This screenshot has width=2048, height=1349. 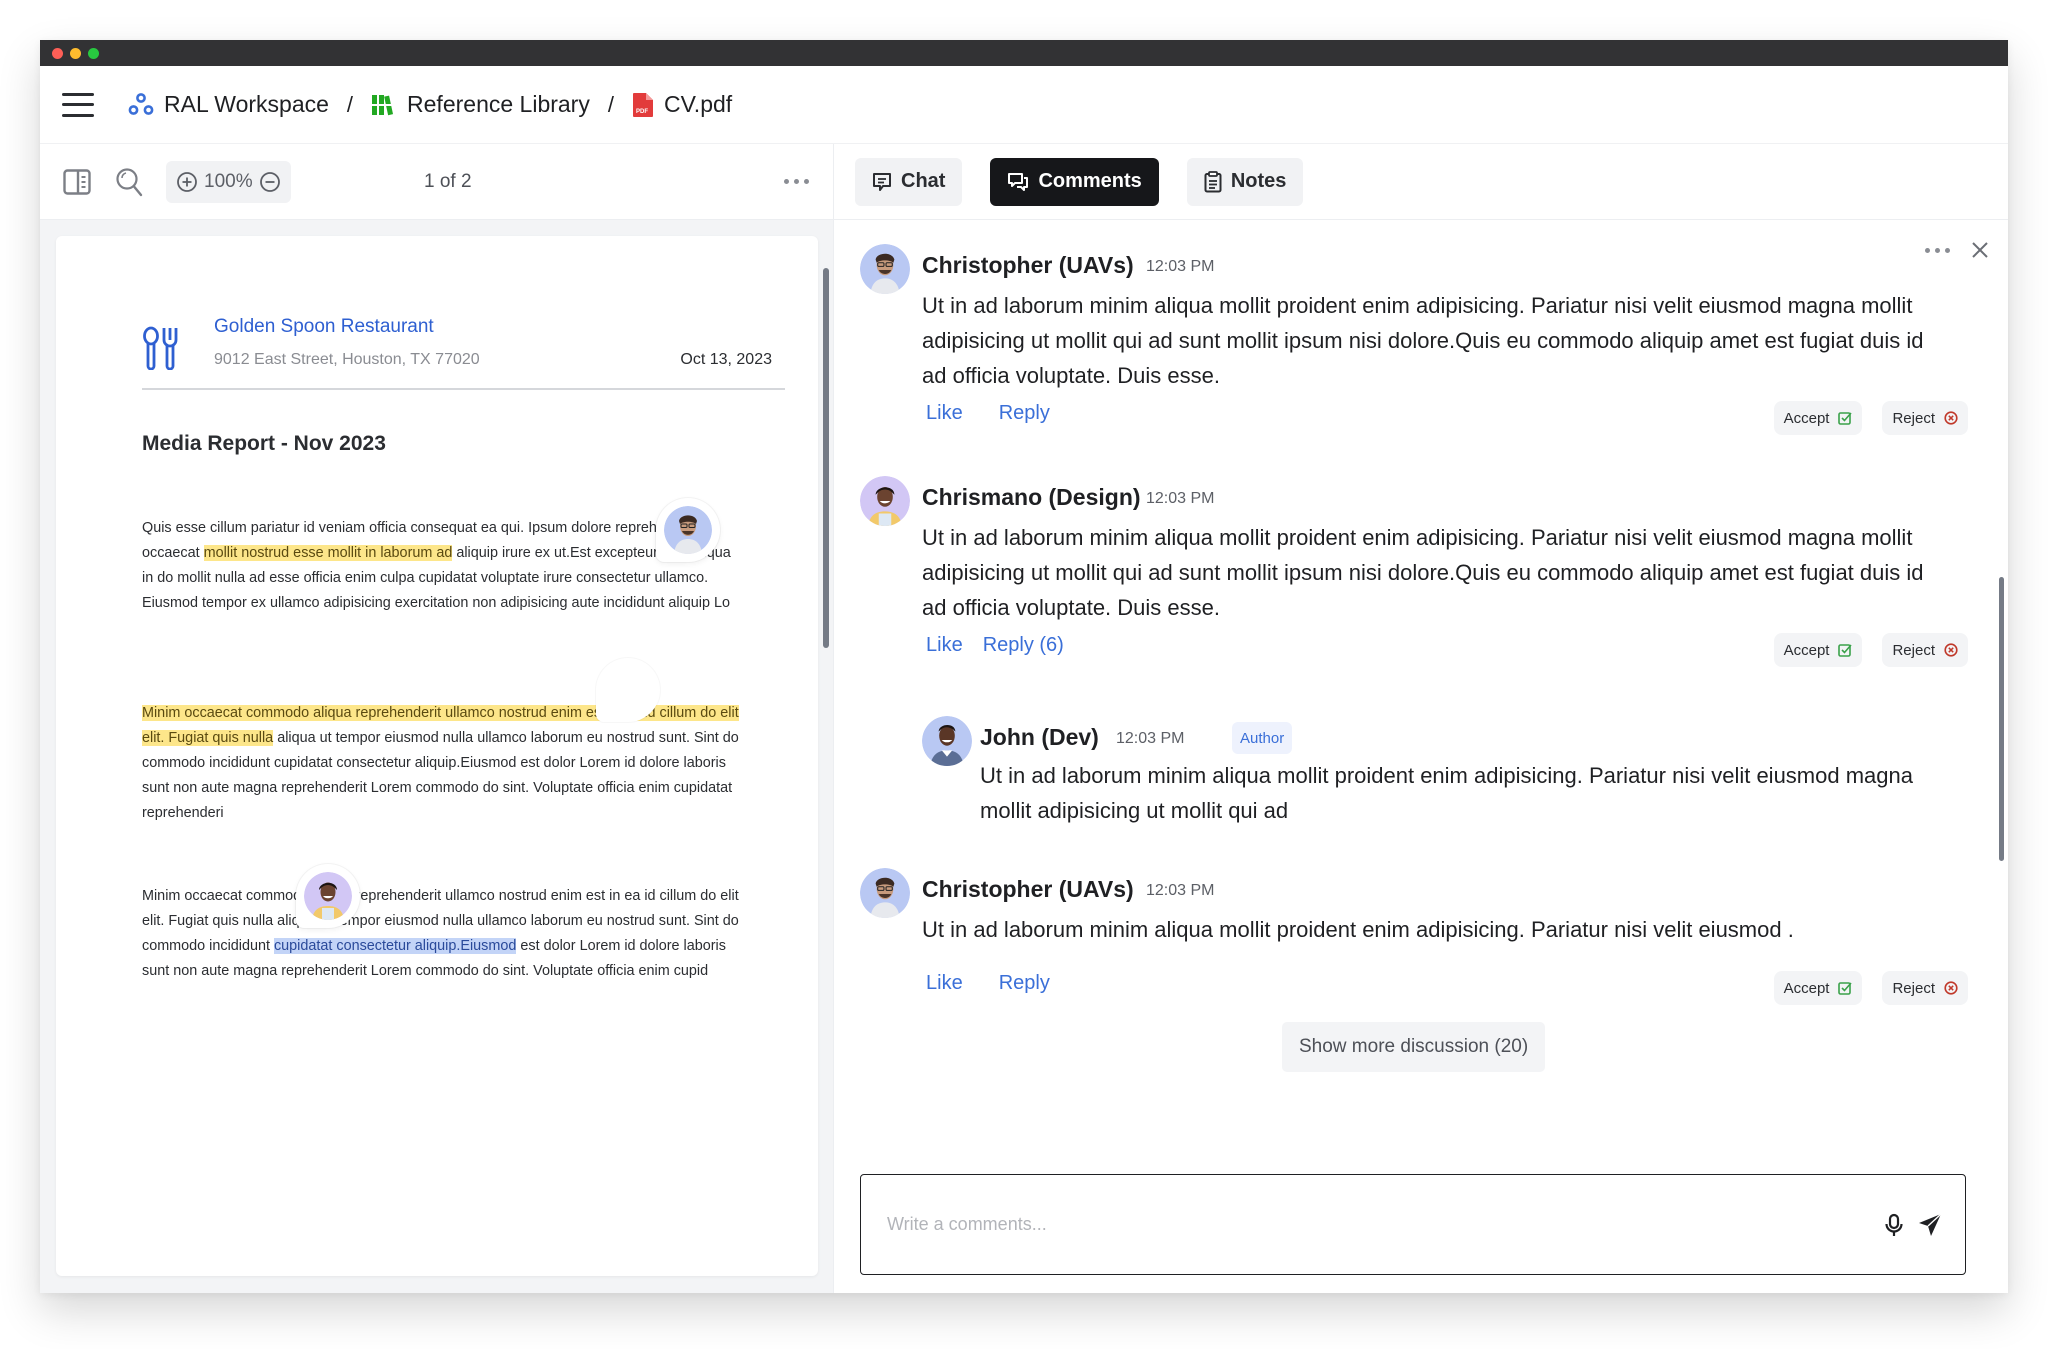 I want to click on viewer-toolbar: 100% 1 of 2, so click(x=436, y=182).